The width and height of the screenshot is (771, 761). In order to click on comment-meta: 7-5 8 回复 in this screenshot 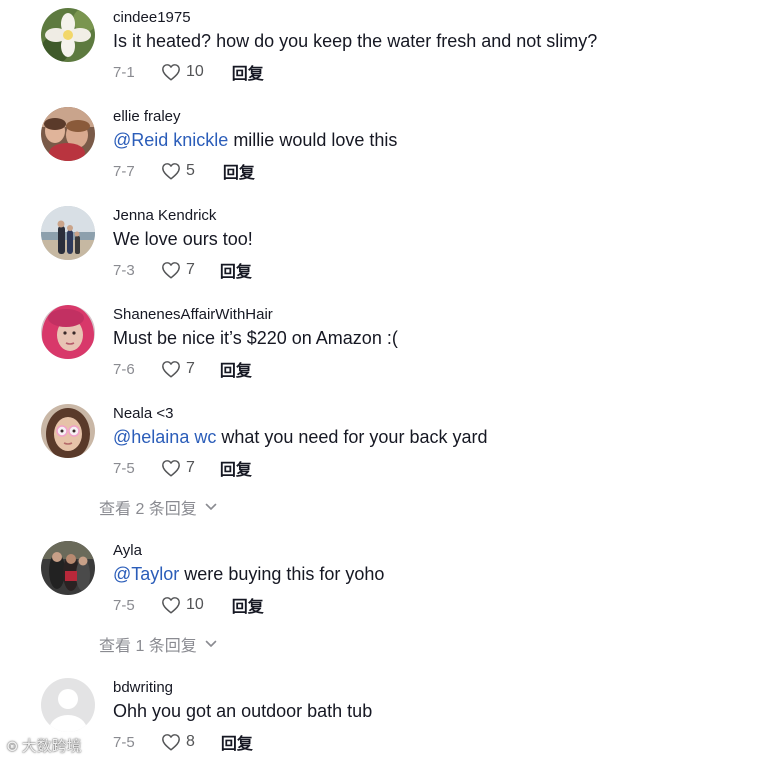, I will do `click(183, 742)`.